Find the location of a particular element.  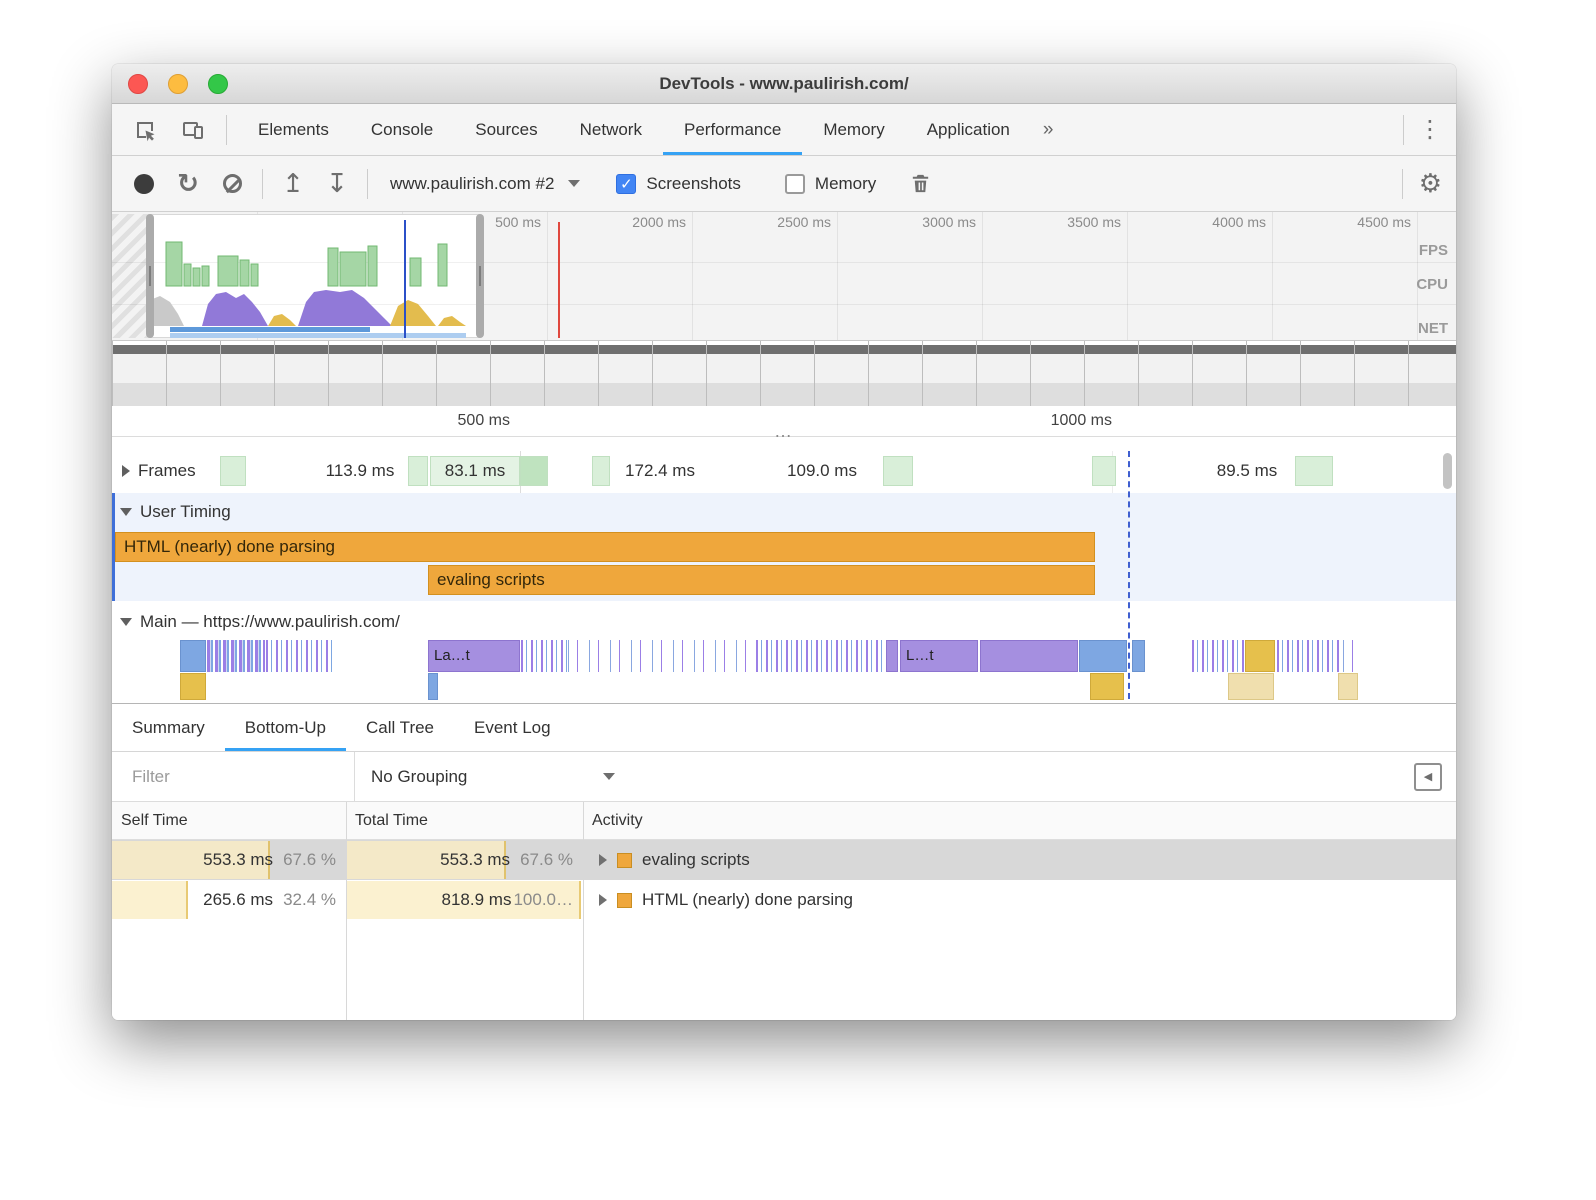

self-time-percent: 67.6 % is located at coordinates (309, 859).